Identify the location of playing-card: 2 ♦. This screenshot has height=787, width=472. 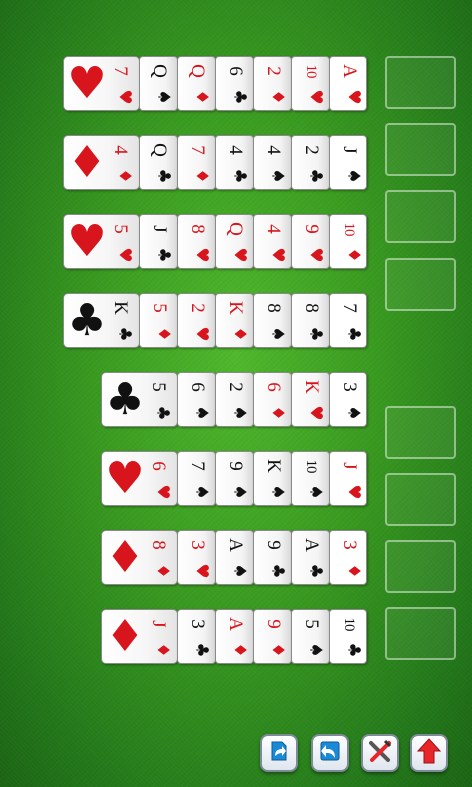
(272, 83).